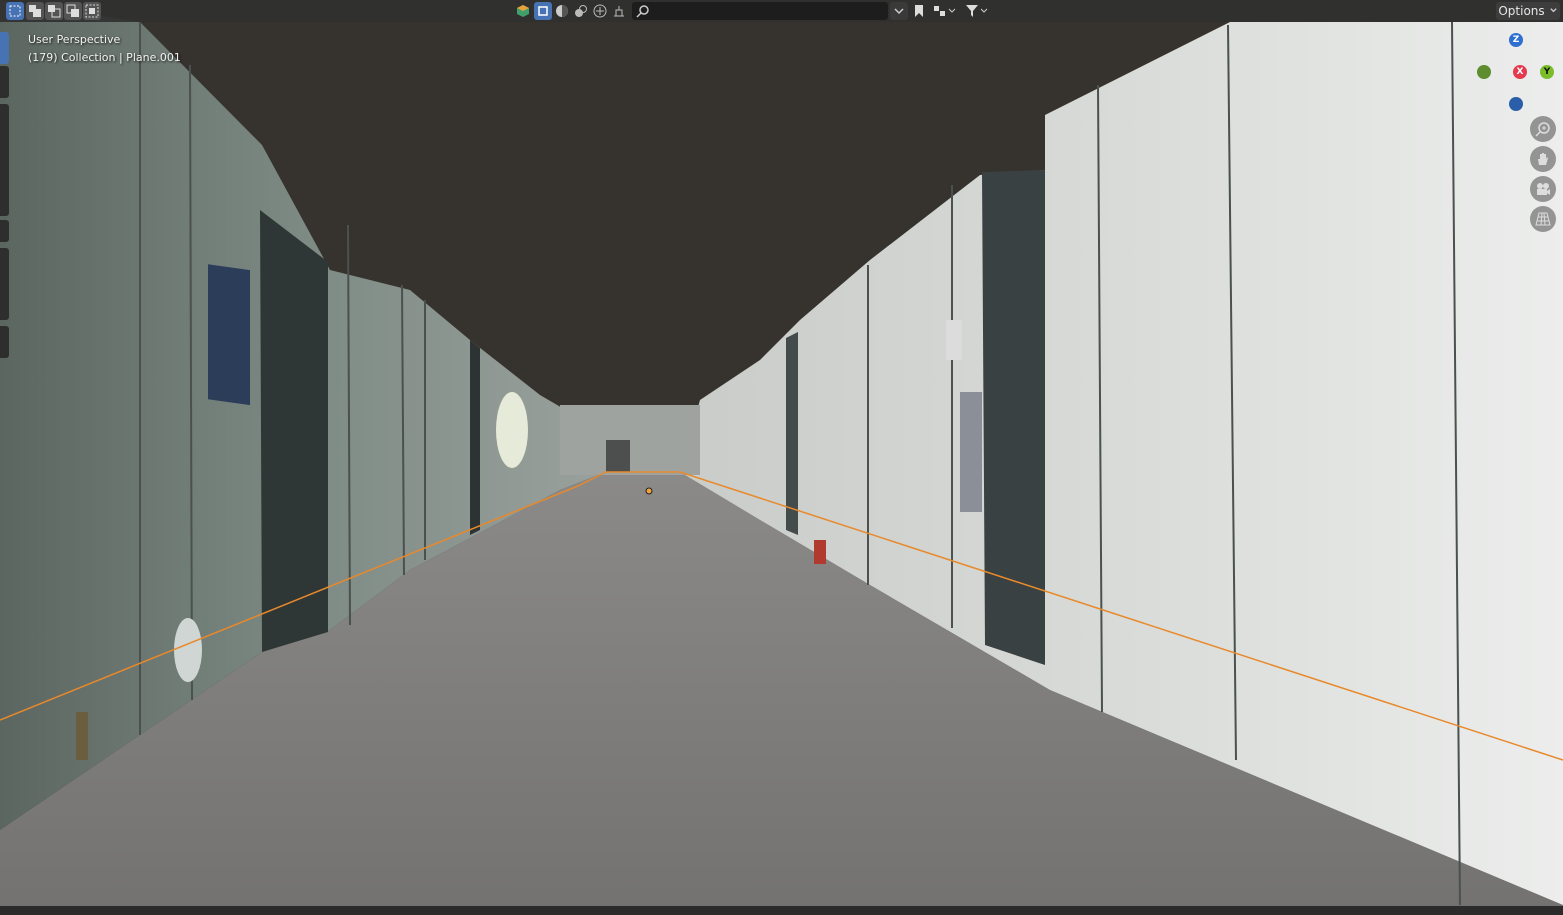 This screenshot has height=915, width=1563. Describe the element at coordinates (1547, 72) in the screenshot. I see `gizmo-y-axis: Y` at that location.